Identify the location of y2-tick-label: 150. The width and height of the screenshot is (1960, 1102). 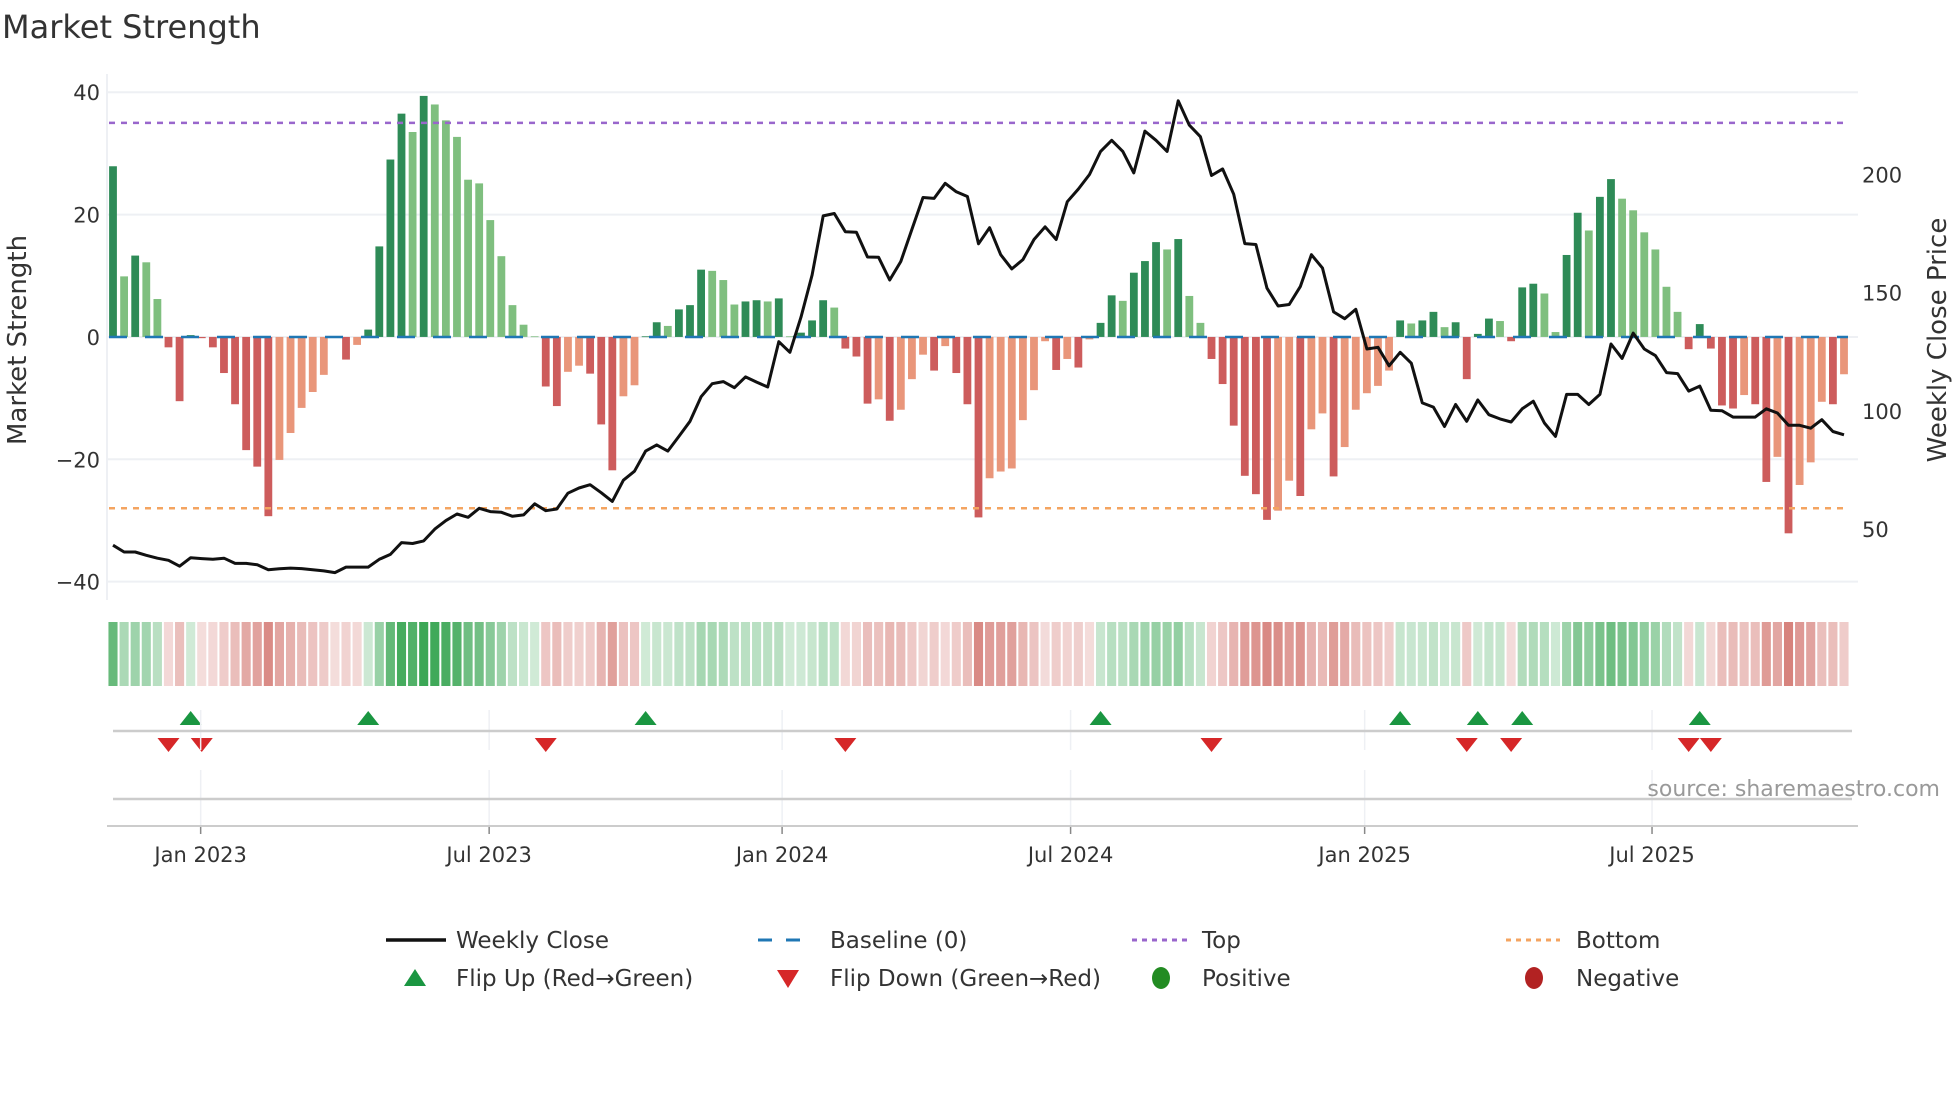
(1882, 294).